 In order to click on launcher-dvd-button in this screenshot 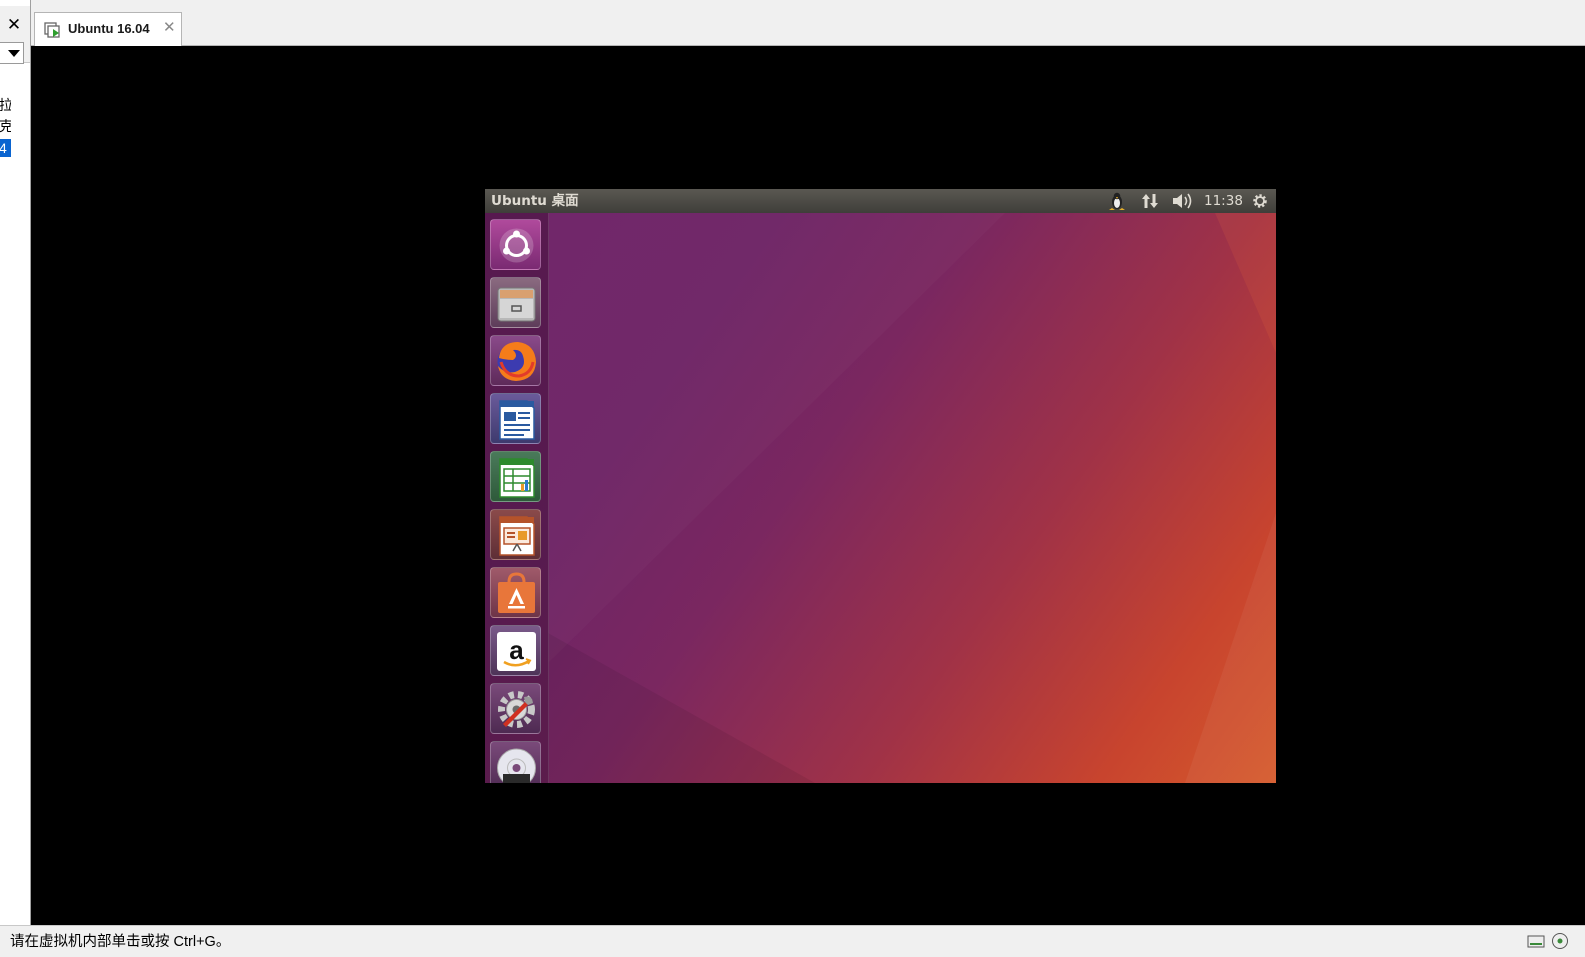, I will do `click(515, 762)`.